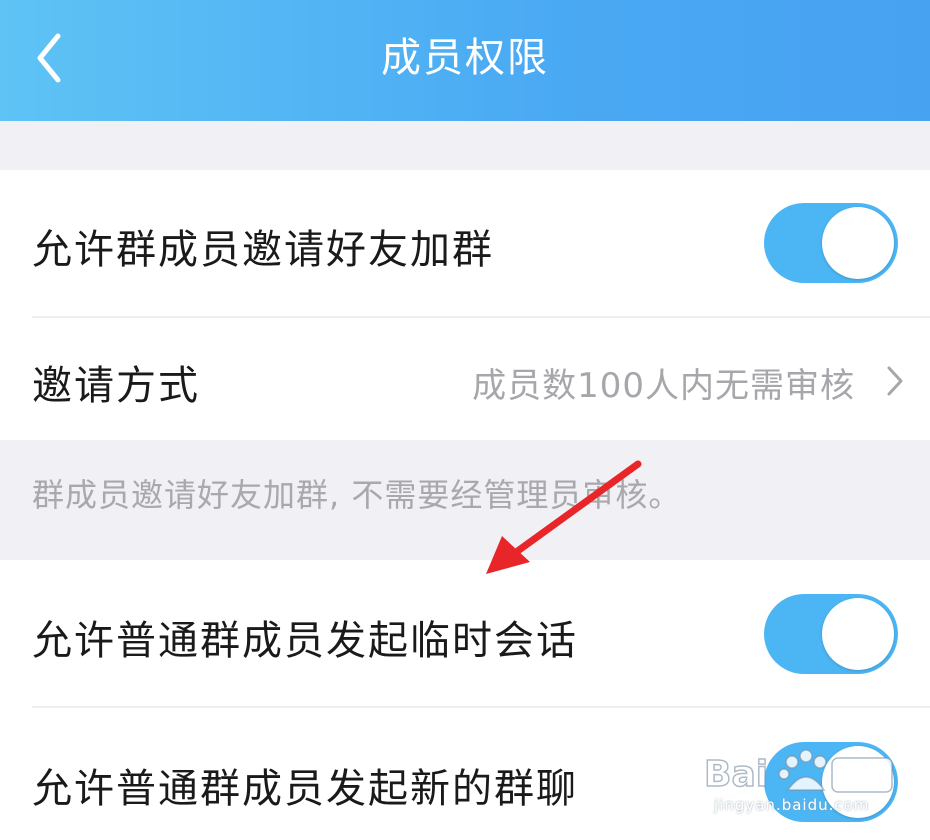 The height and width of the screenshot is (840, 930). I want to click on header-bar: 成员权限, so click(465, 60).